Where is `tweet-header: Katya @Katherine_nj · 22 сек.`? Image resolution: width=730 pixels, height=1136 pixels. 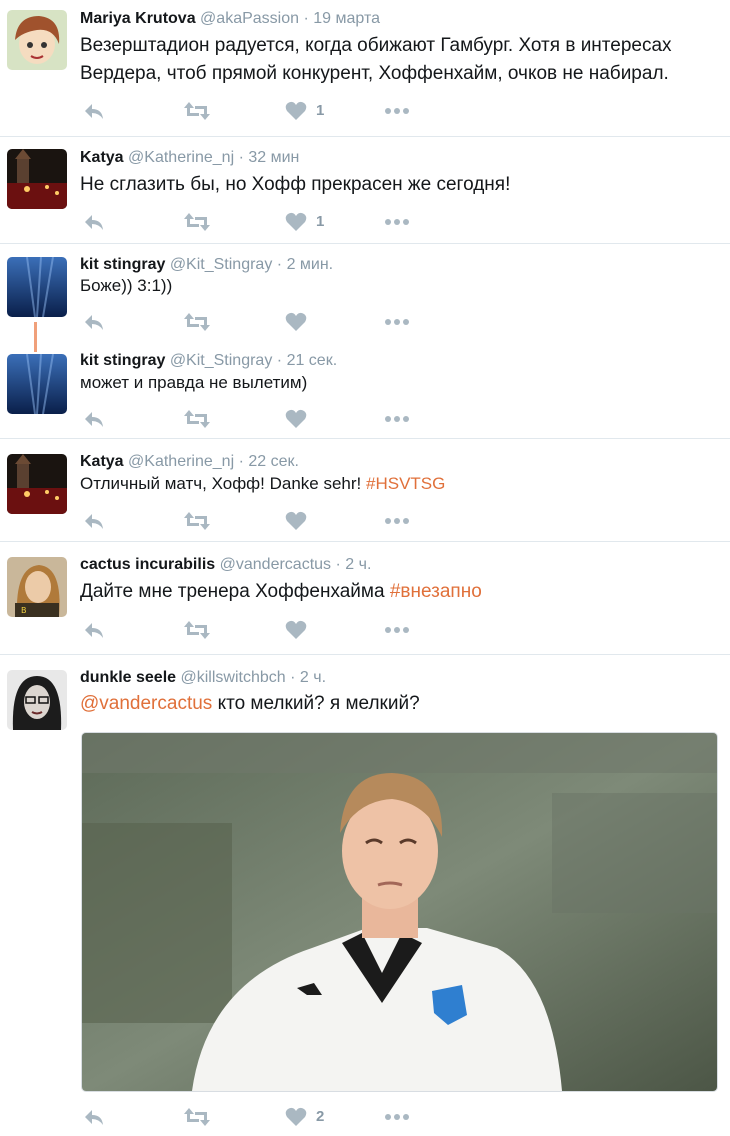 tweet-header: Katya @Katherine_nj · 22 сек. is located at coordinates (189, 462).